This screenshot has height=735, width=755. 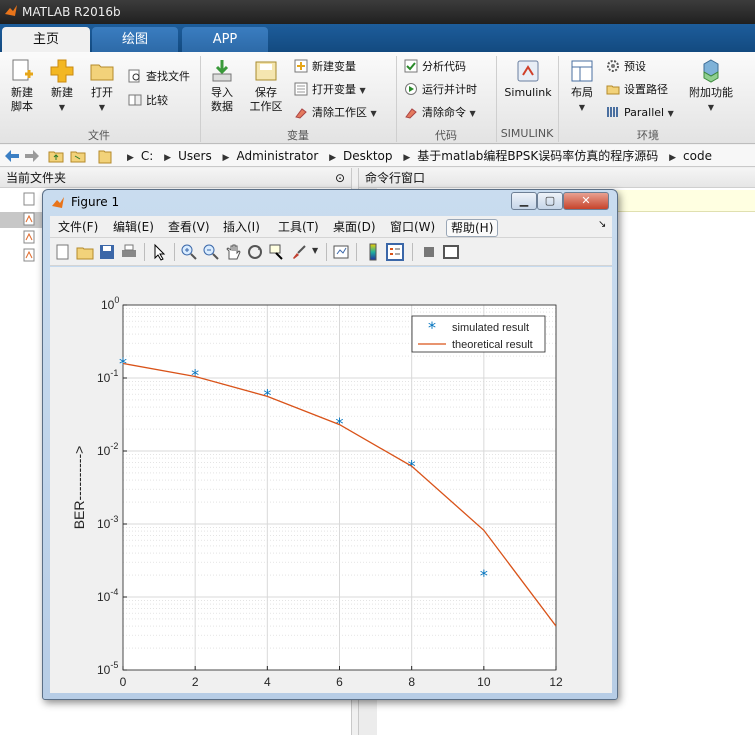 I want to click on new-figure-icon, so click(x=63, y=252).